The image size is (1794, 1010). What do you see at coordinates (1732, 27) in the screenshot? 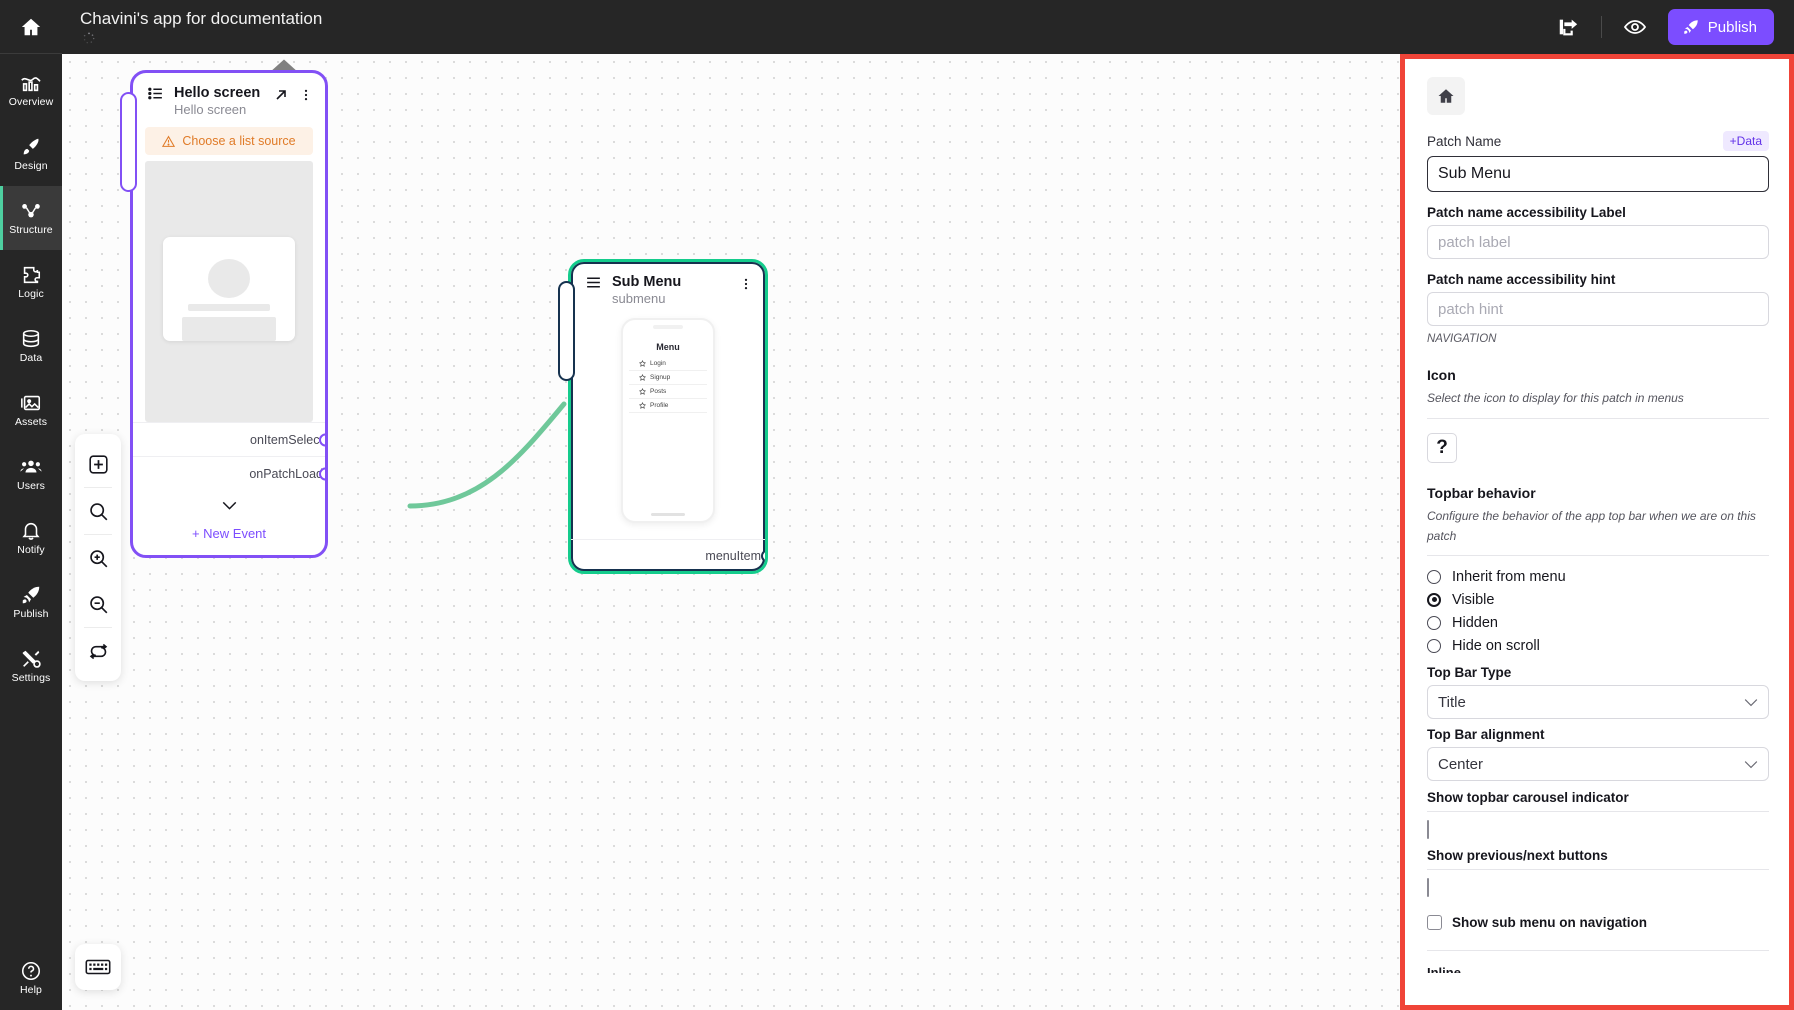
I see `publish-button-label: Publish` at bounding box center [1732, 27].